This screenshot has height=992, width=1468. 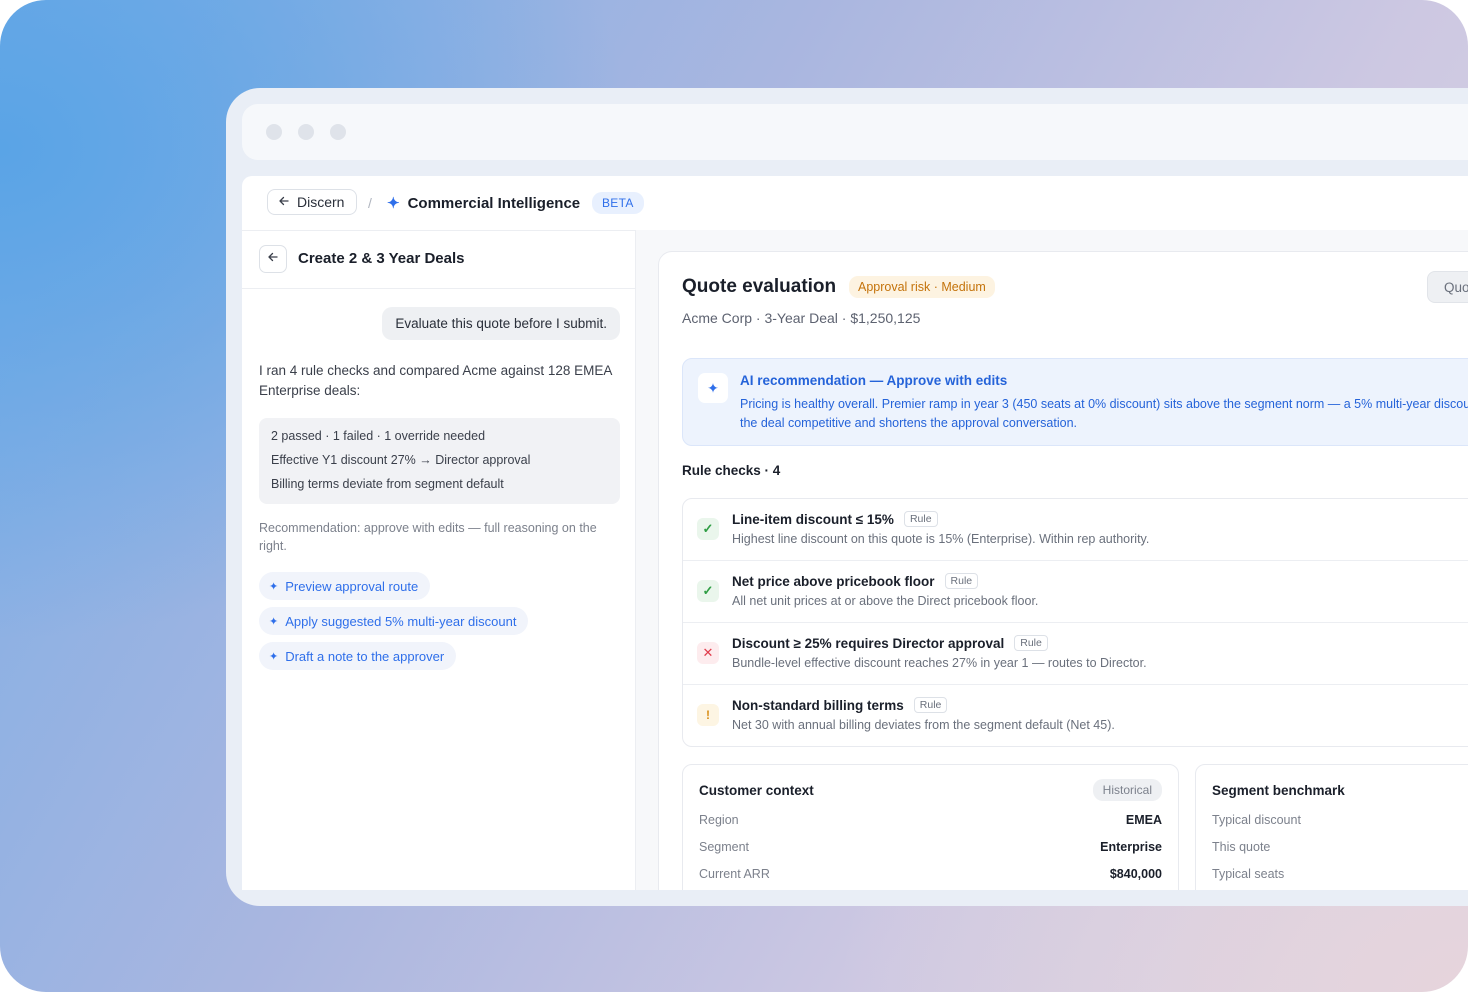 What do you see at coordinates (708, 715) in the screenshot?
I see `warning-icon: !` at bounding box center [708, 715].